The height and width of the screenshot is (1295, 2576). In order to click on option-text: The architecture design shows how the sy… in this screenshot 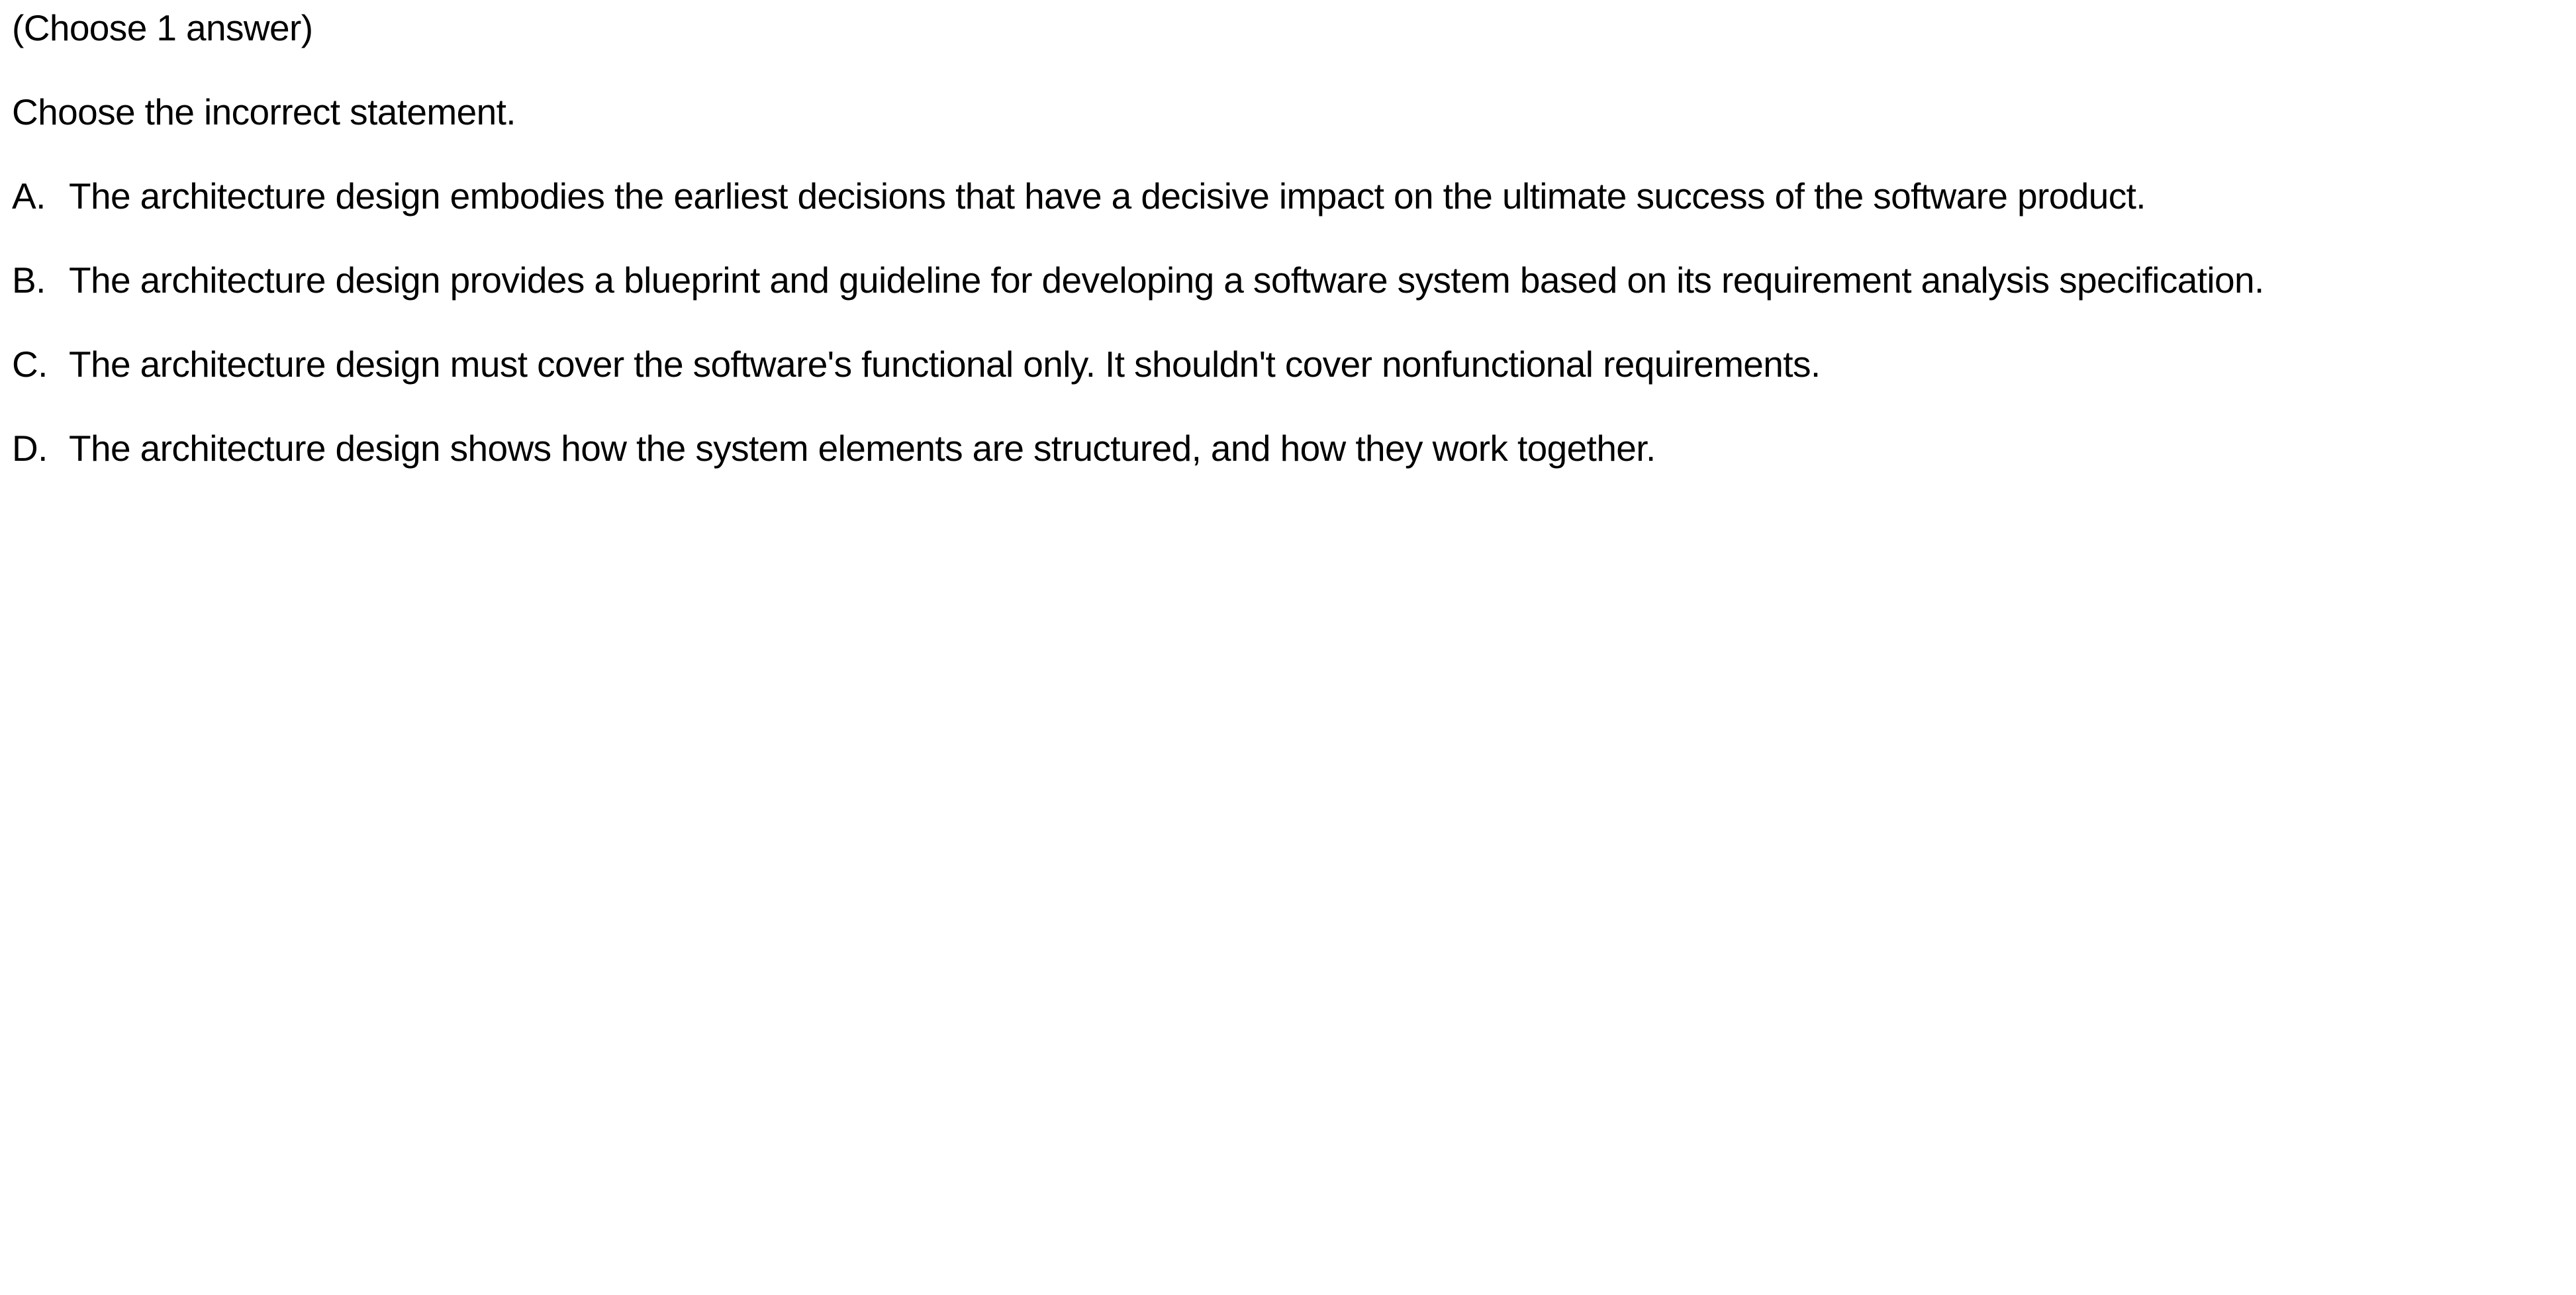, I will do `click(862, 448)`.